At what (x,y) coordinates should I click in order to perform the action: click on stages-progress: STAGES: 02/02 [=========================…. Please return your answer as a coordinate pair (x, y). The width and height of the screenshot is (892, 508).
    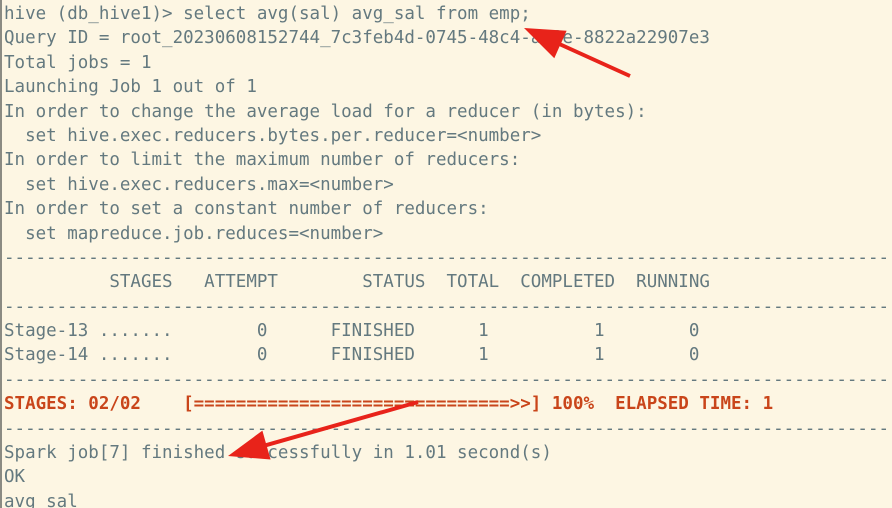
    Looking at the image, I should click on (389, 404).